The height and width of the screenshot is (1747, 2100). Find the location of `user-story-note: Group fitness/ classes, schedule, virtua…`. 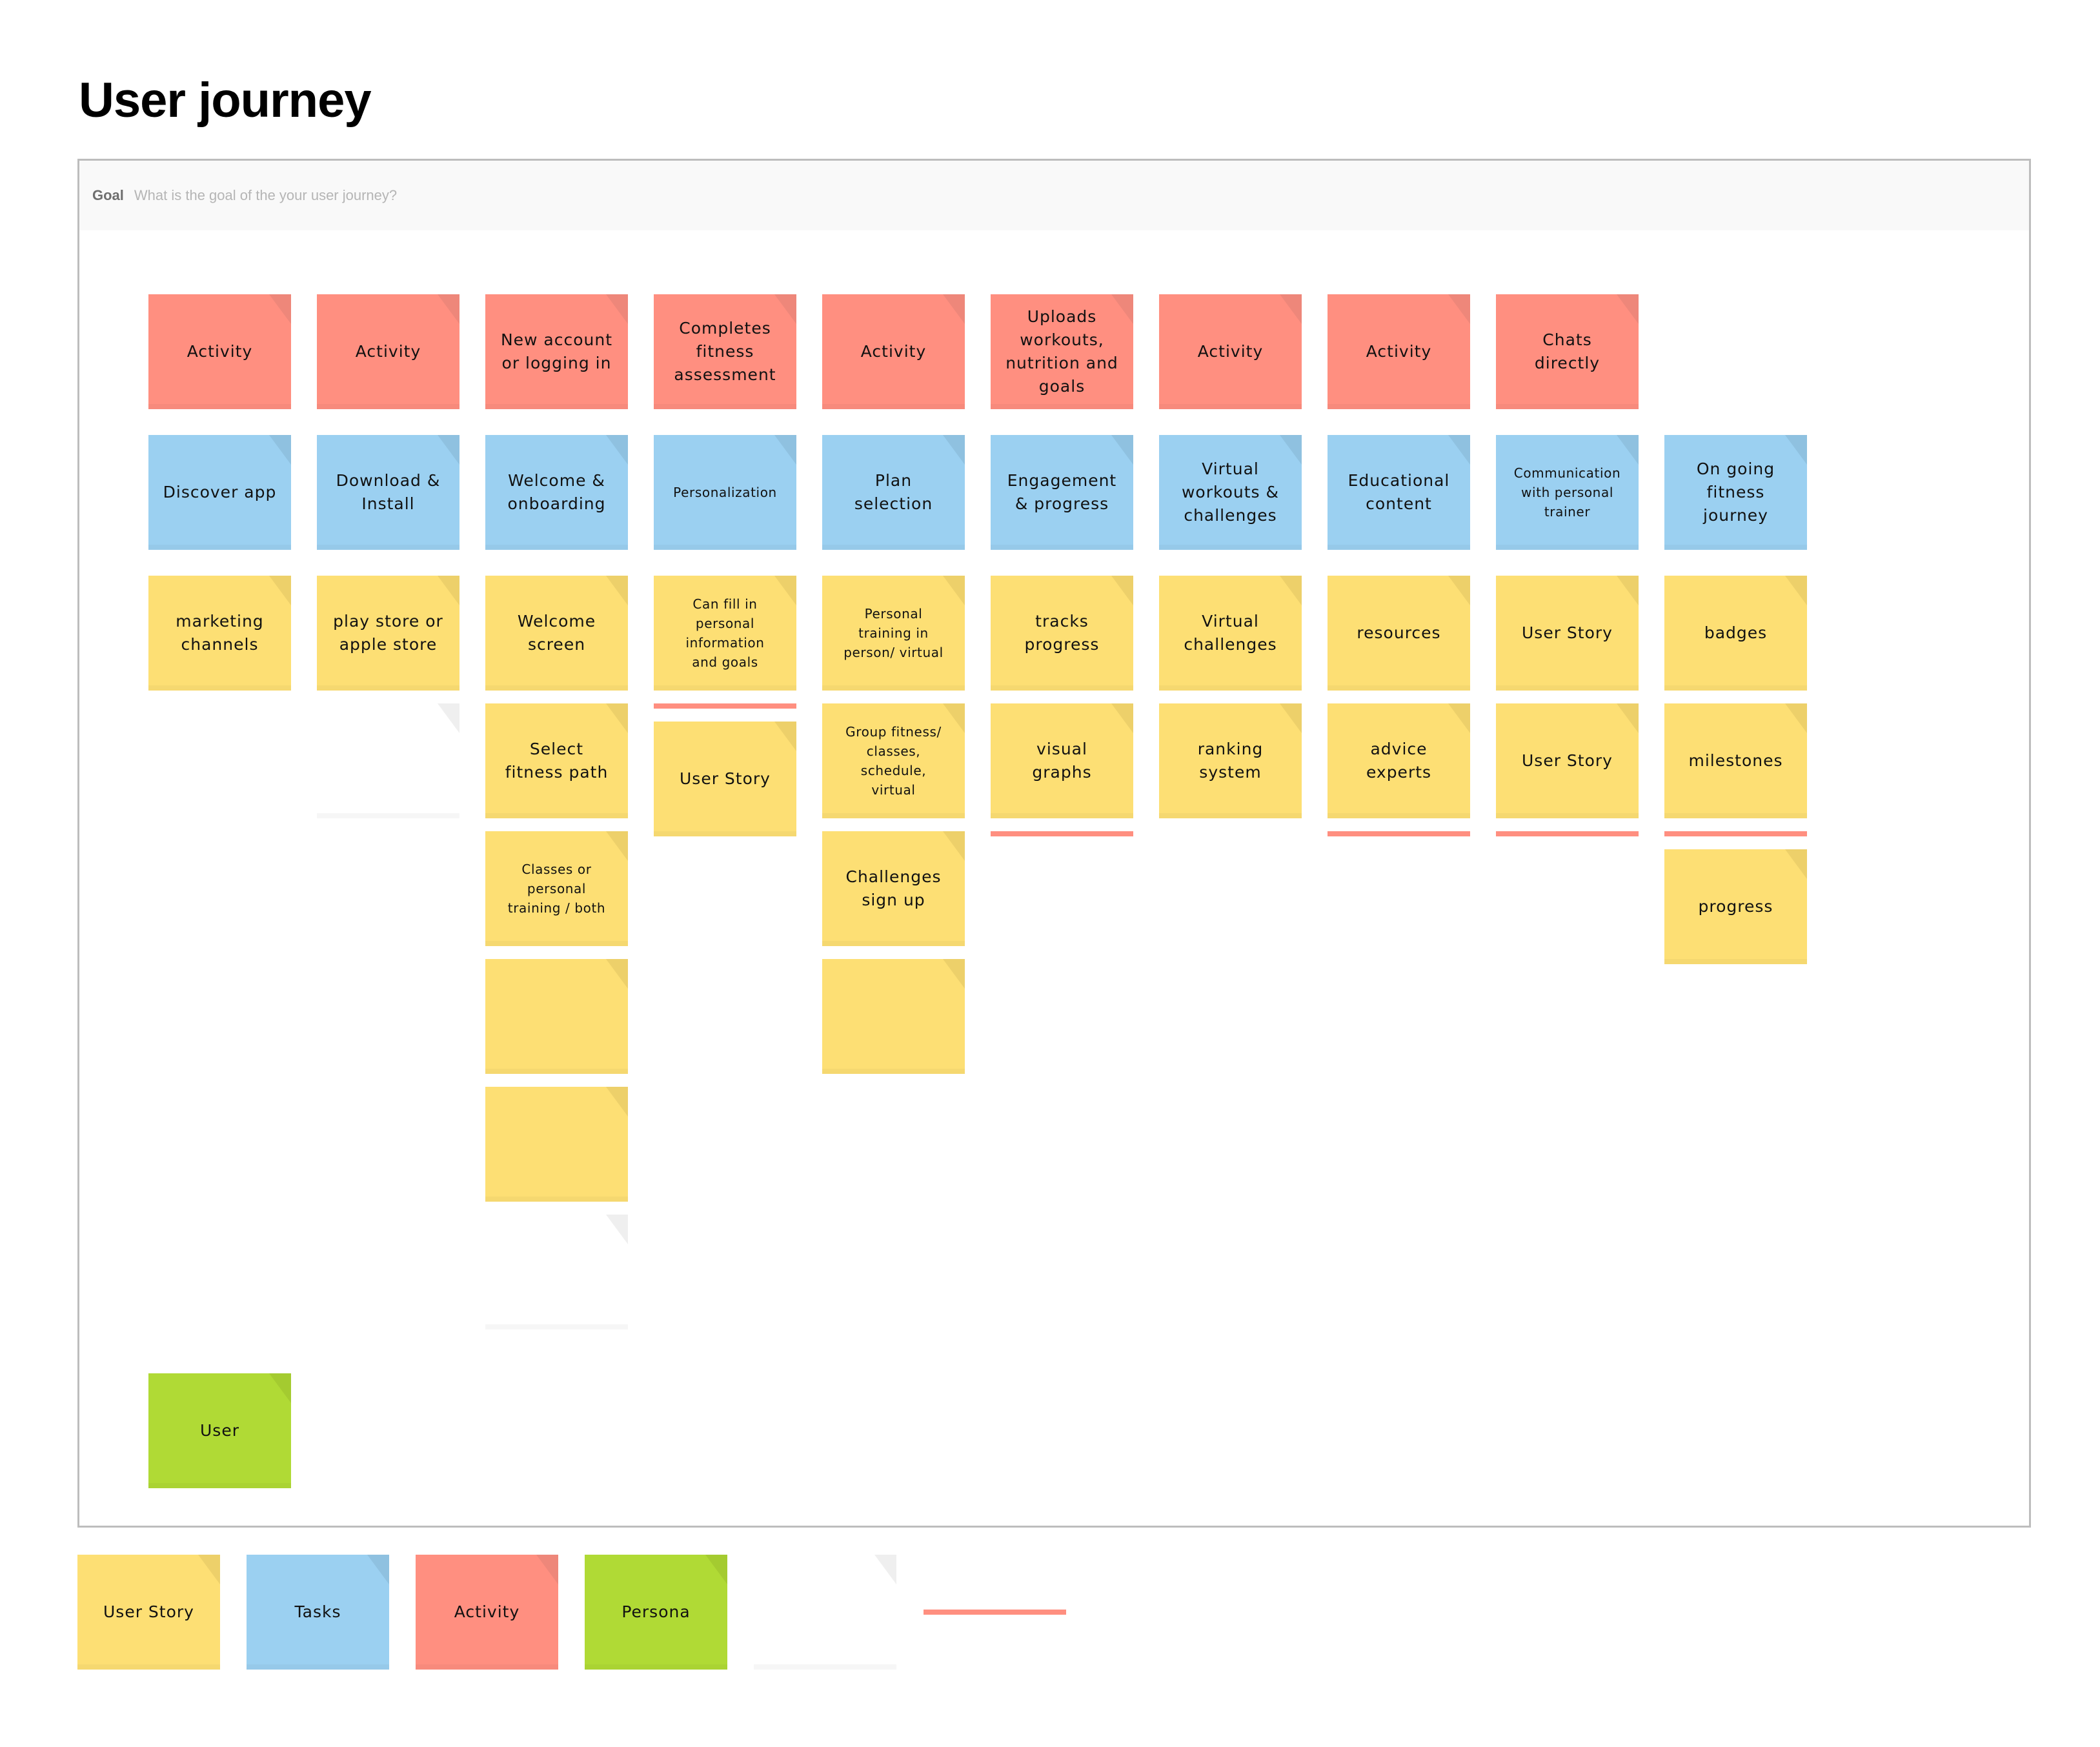

user-story-note: Group fitness/ classes, schedule, virtua… is located at coordinates (893, 761).